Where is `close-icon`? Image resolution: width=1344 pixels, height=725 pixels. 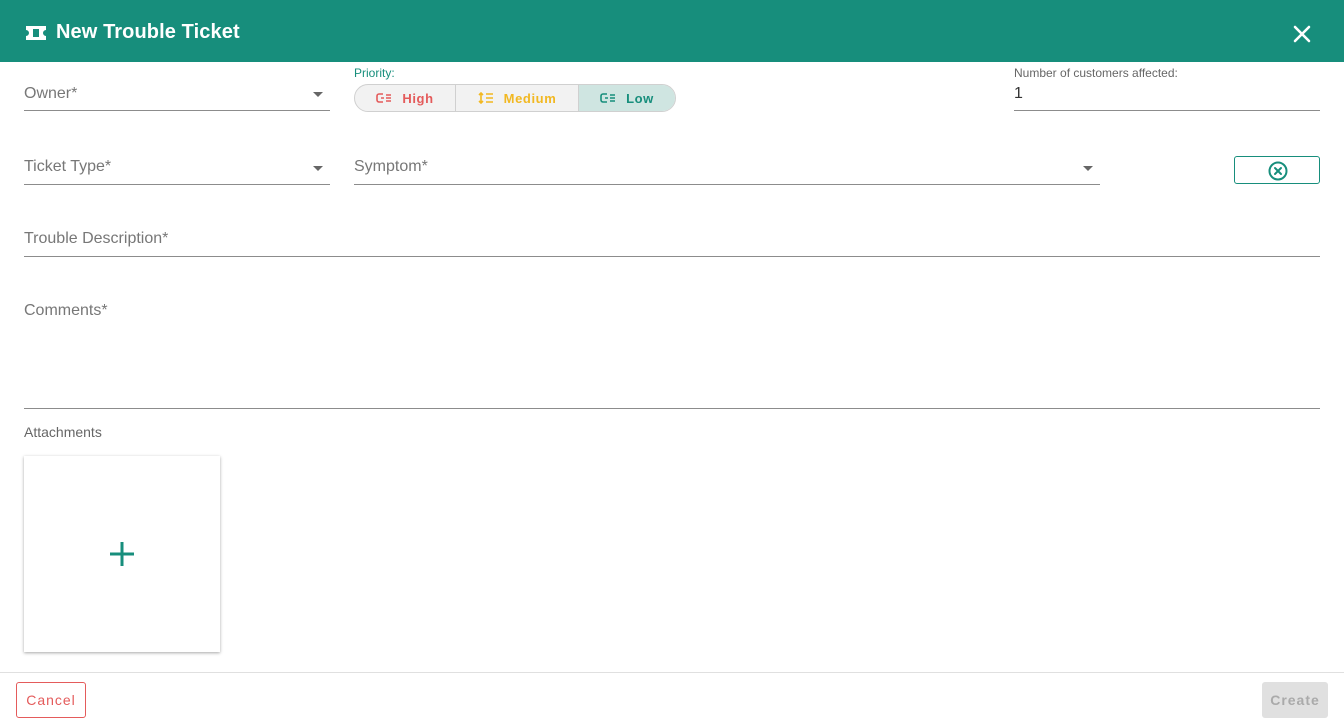
close-icon is located at coordinates (1302, 34).